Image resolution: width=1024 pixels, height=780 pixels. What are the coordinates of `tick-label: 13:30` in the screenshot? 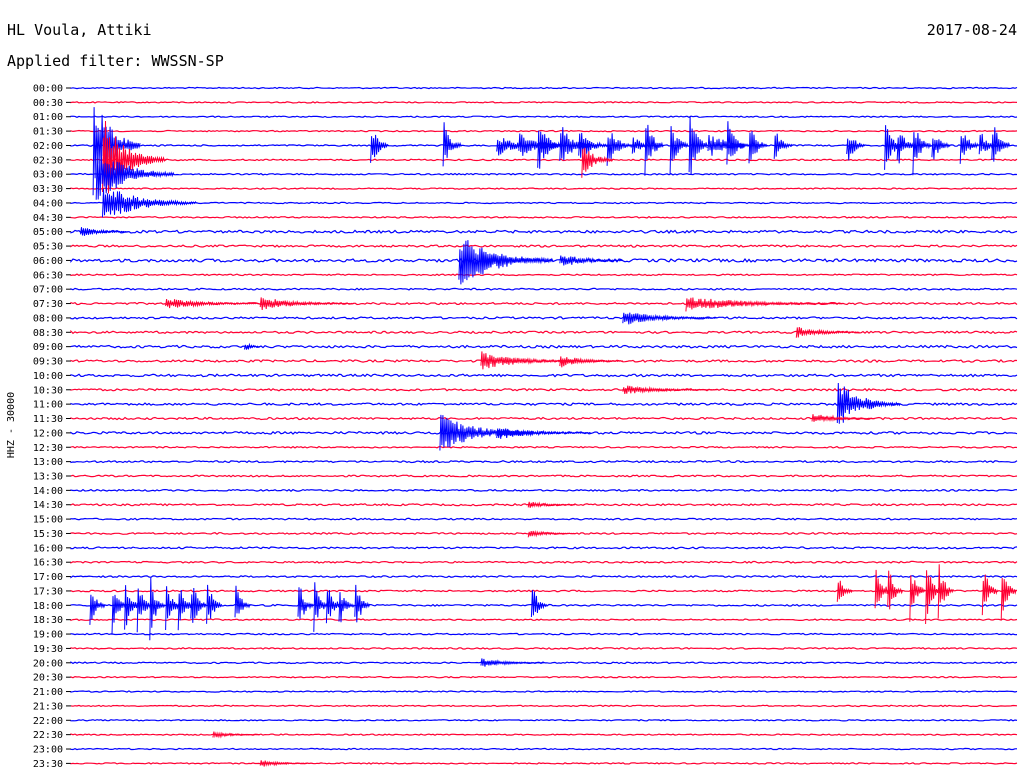 It's located at (48, 476).